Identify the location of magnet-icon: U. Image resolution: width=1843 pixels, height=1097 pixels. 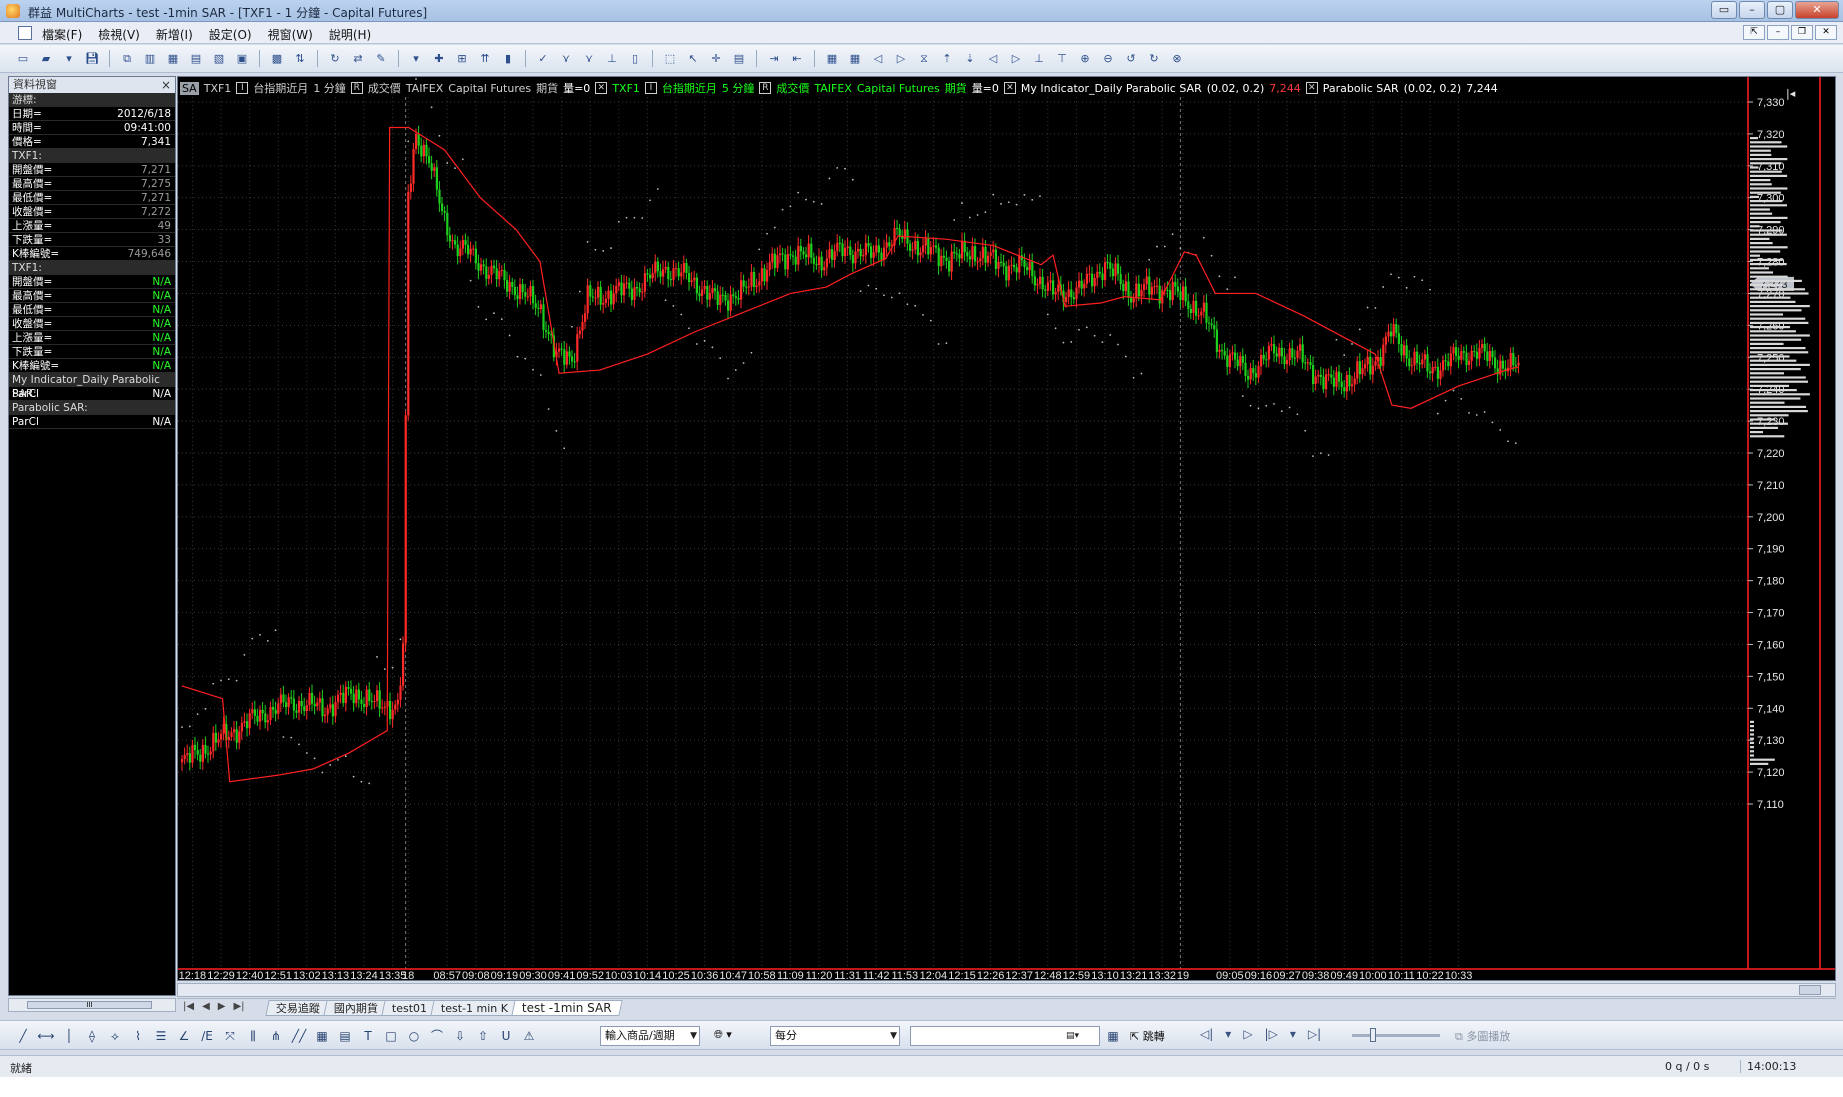
(506, 1036).